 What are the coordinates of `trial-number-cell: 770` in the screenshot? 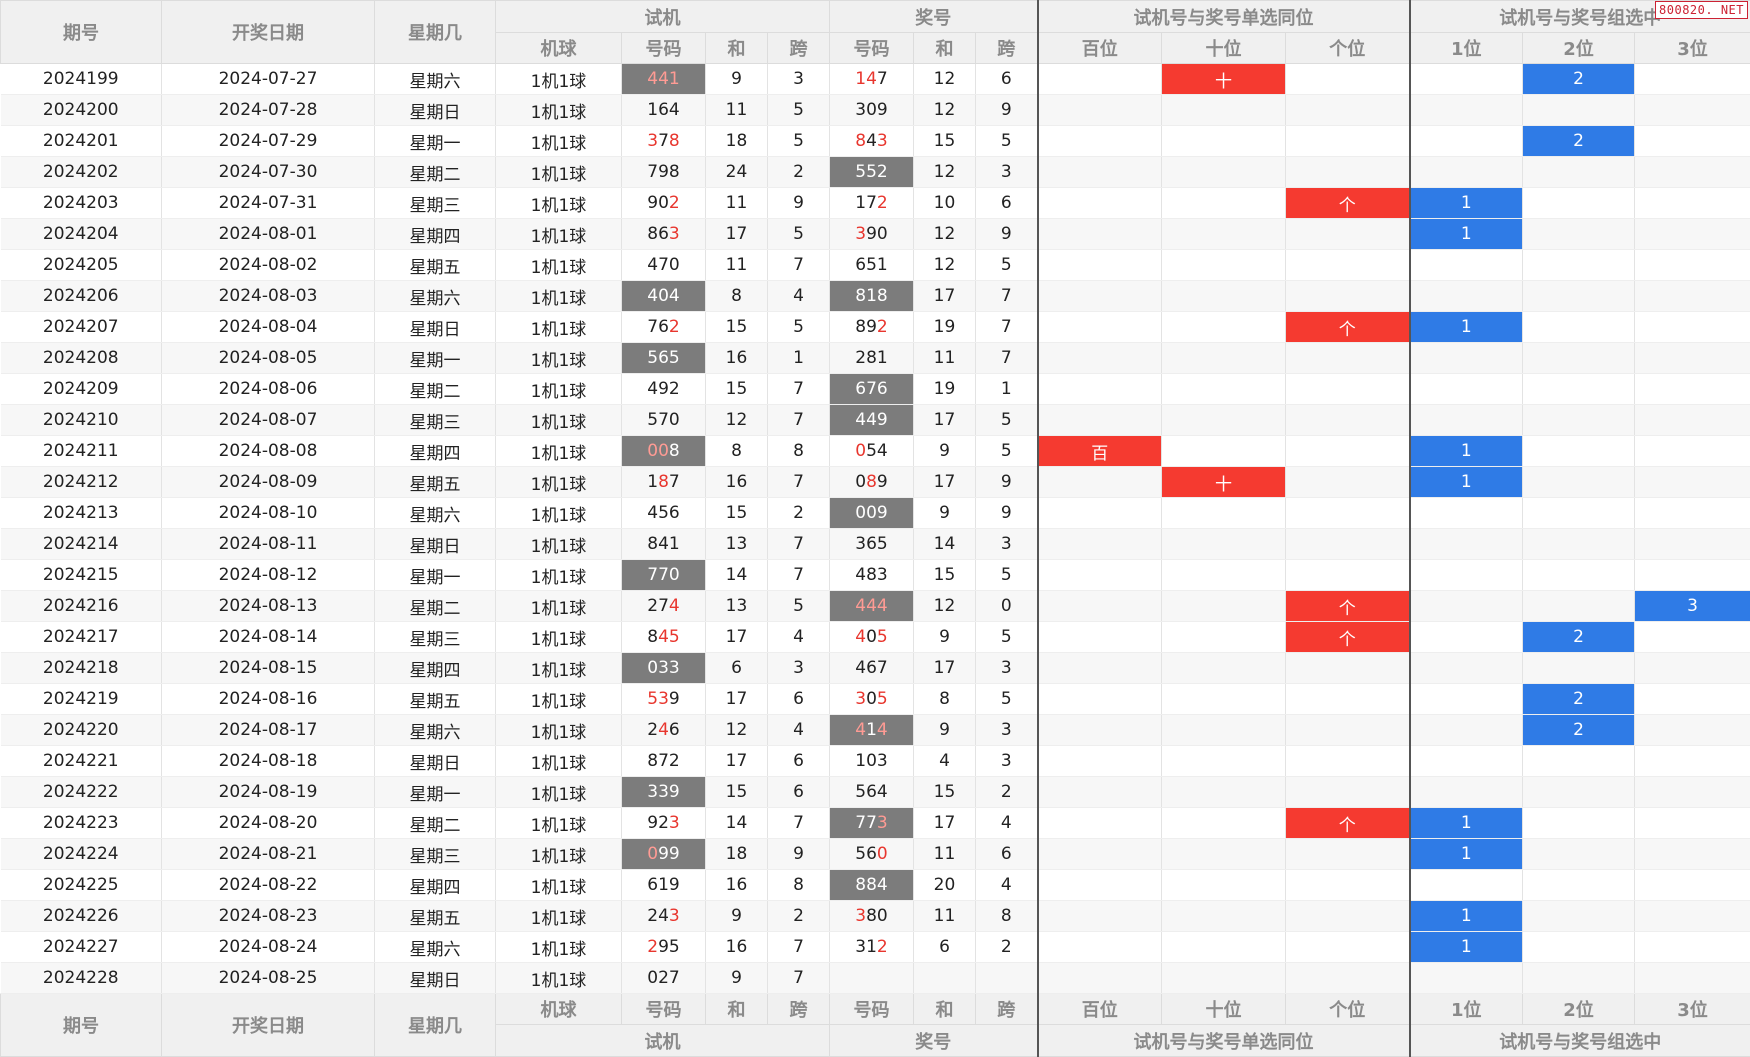 It's located at (664, 575).